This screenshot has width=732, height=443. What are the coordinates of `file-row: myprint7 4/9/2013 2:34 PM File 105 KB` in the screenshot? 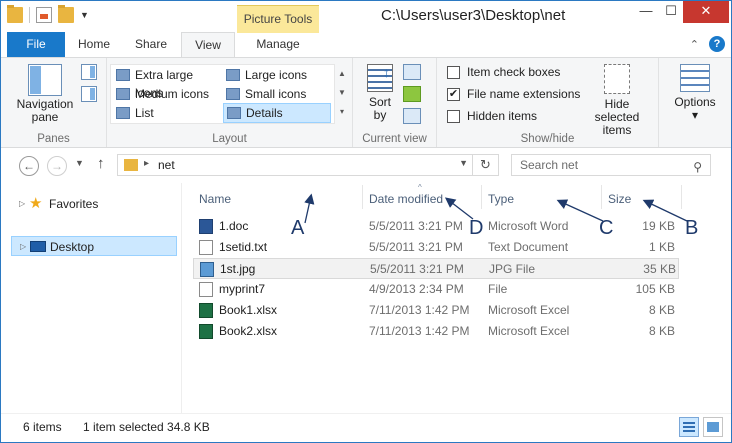 It's located at (436, 289).